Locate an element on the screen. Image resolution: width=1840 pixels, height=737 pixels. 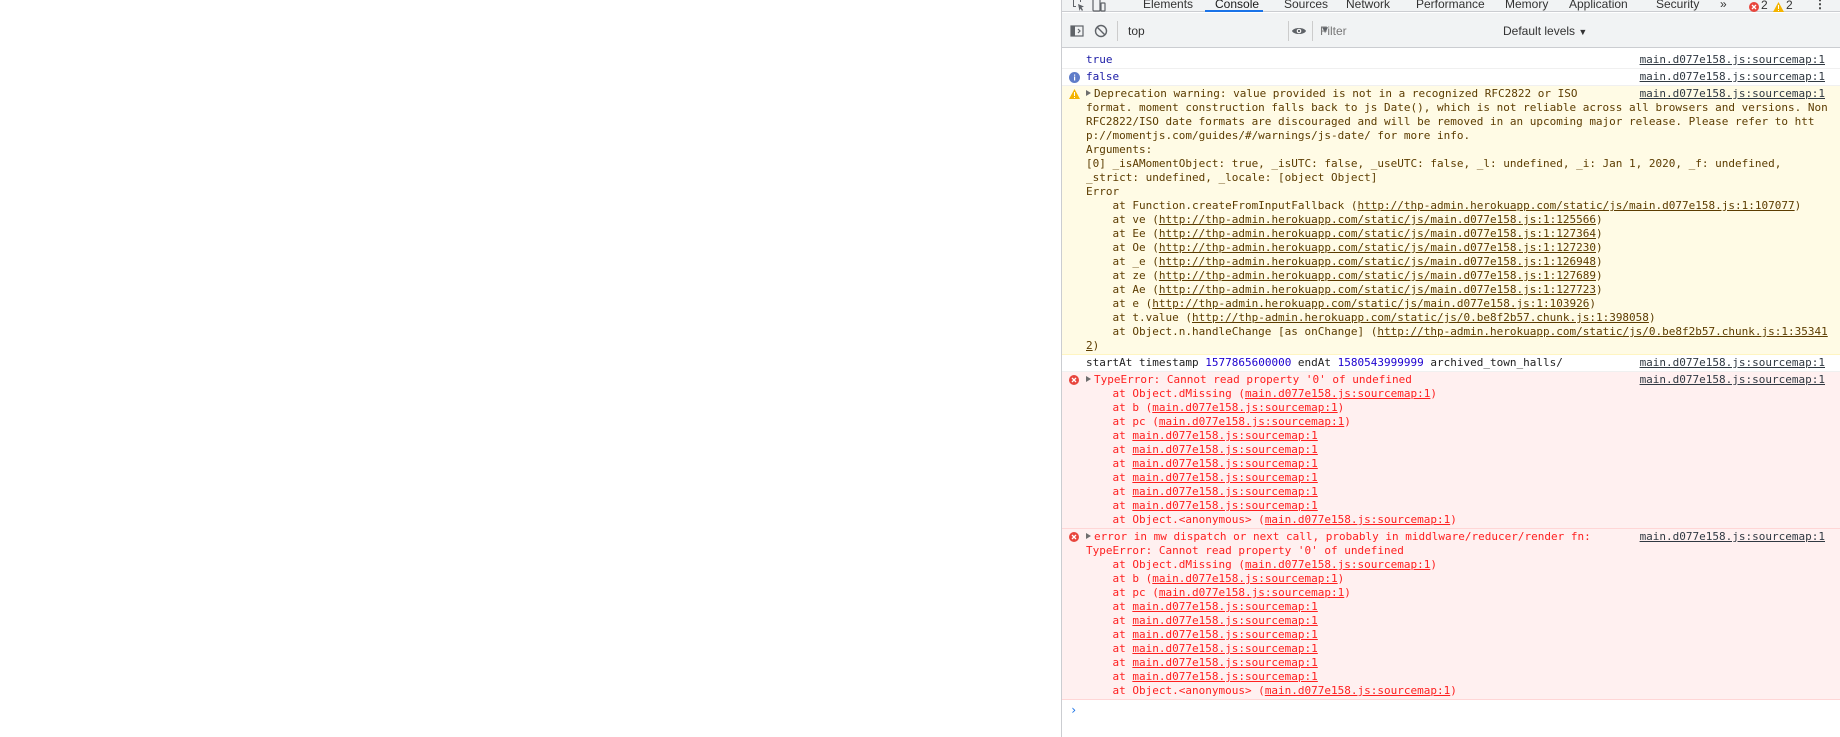
log-levels-dropdown: Default levels ▼ is located at coordinates (1545, 31).